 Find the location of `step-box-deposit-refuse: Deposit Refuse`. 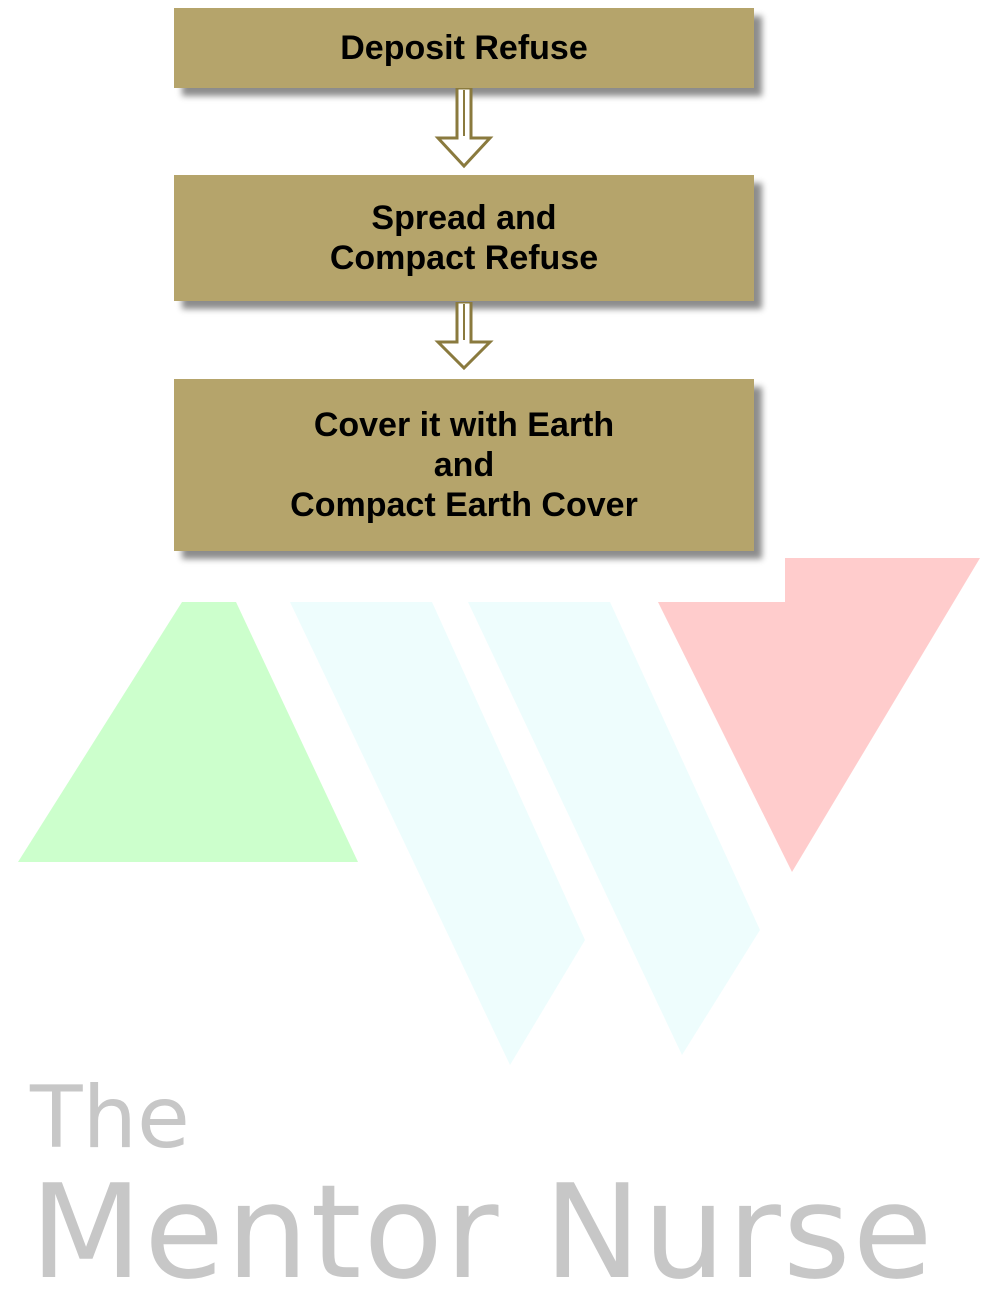

step-box-deposit-refuse: Deposit Refuse is located at coordinates (464, 48).